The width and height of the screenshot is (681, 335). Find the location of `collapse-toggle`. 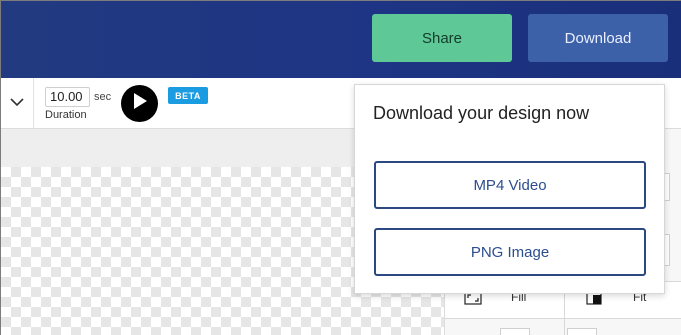

collapse-toggle is located at coordinates (17, 103).